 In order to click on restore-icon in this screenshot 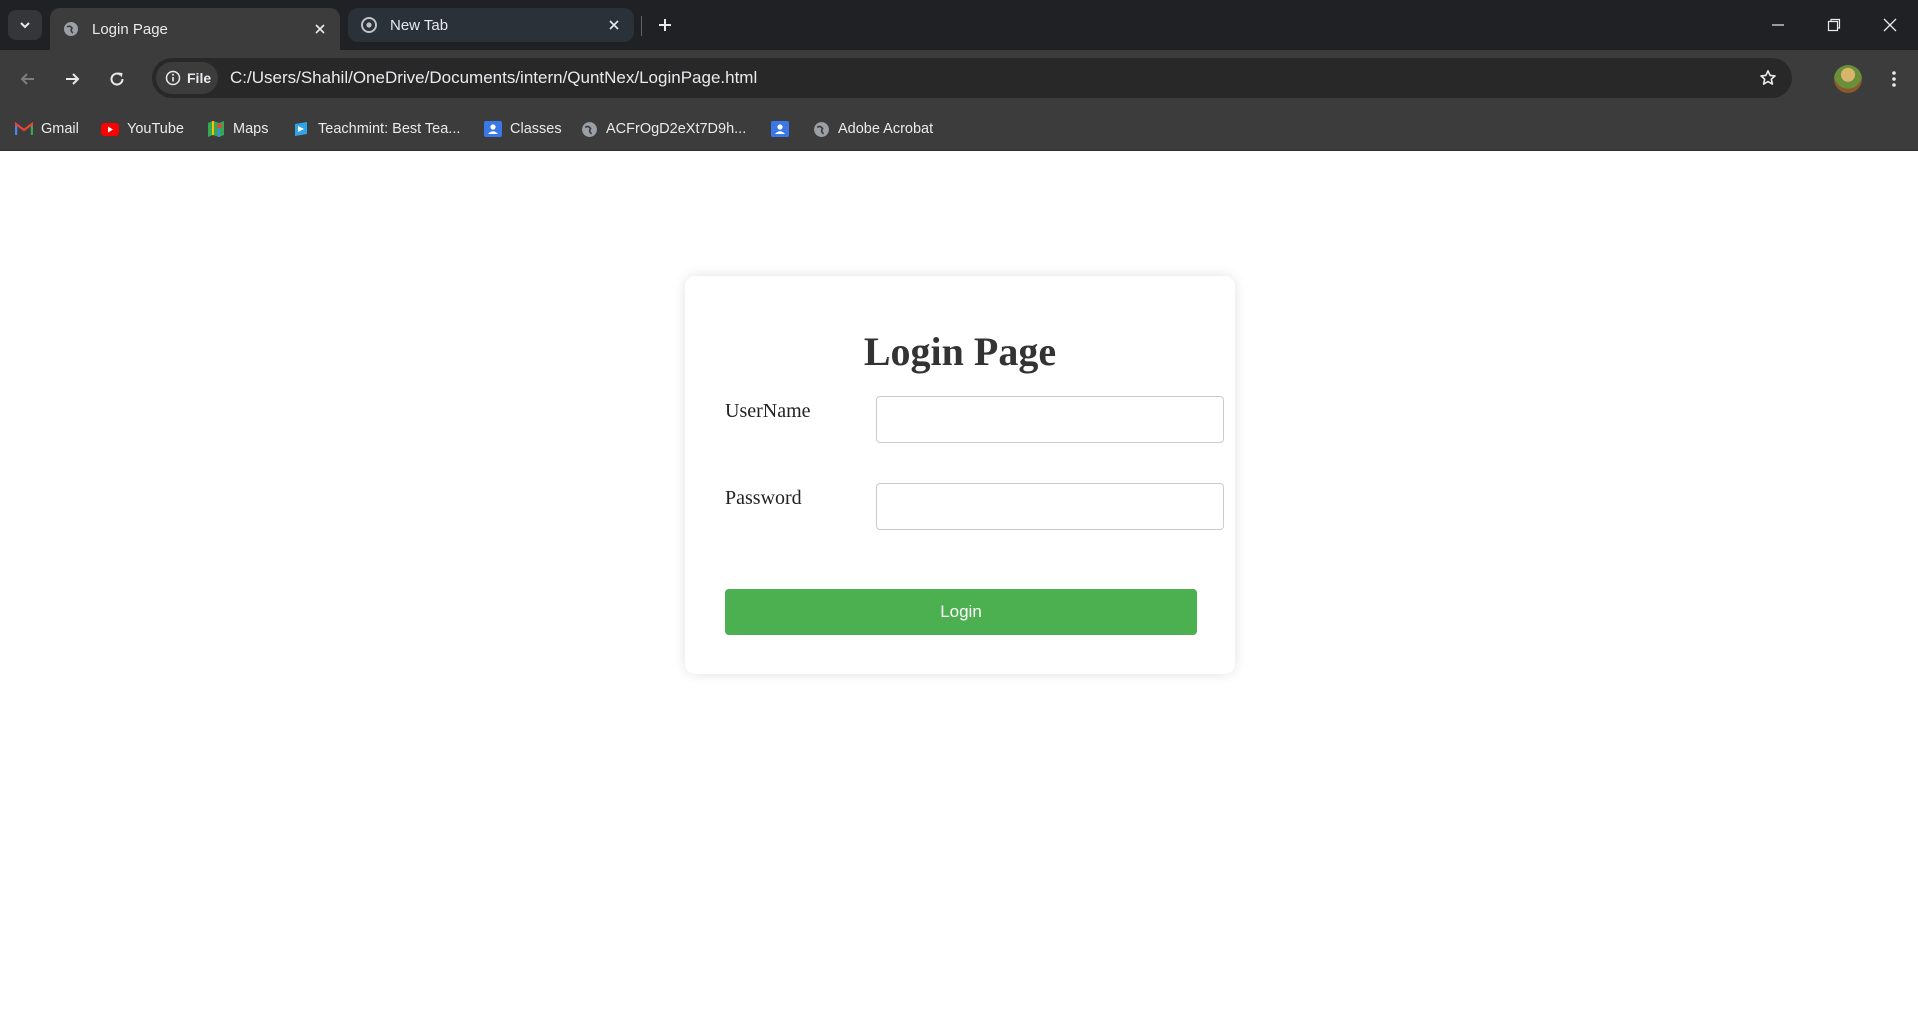, I will do `click(1834, 25)`.